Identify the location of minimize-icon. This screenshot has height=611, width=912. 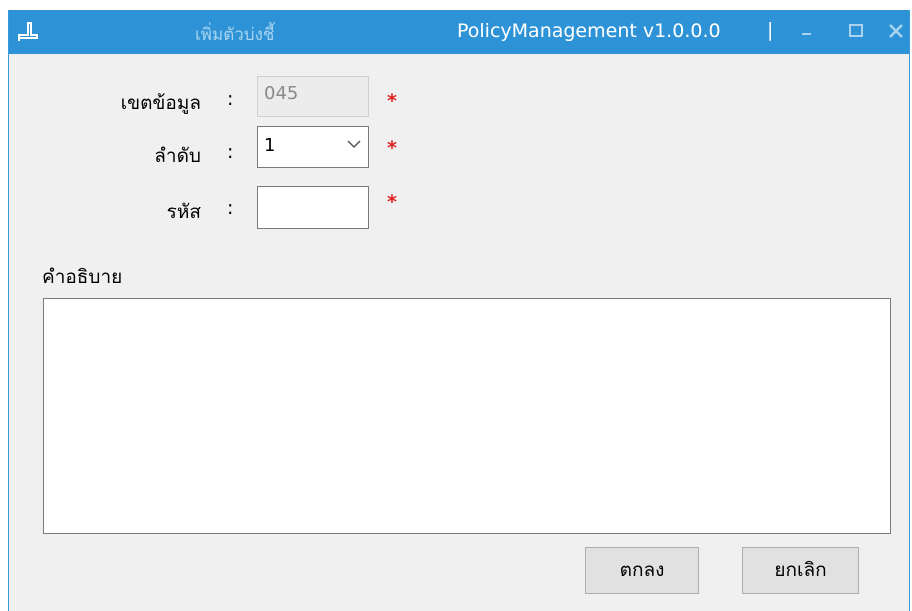
(806, 34).